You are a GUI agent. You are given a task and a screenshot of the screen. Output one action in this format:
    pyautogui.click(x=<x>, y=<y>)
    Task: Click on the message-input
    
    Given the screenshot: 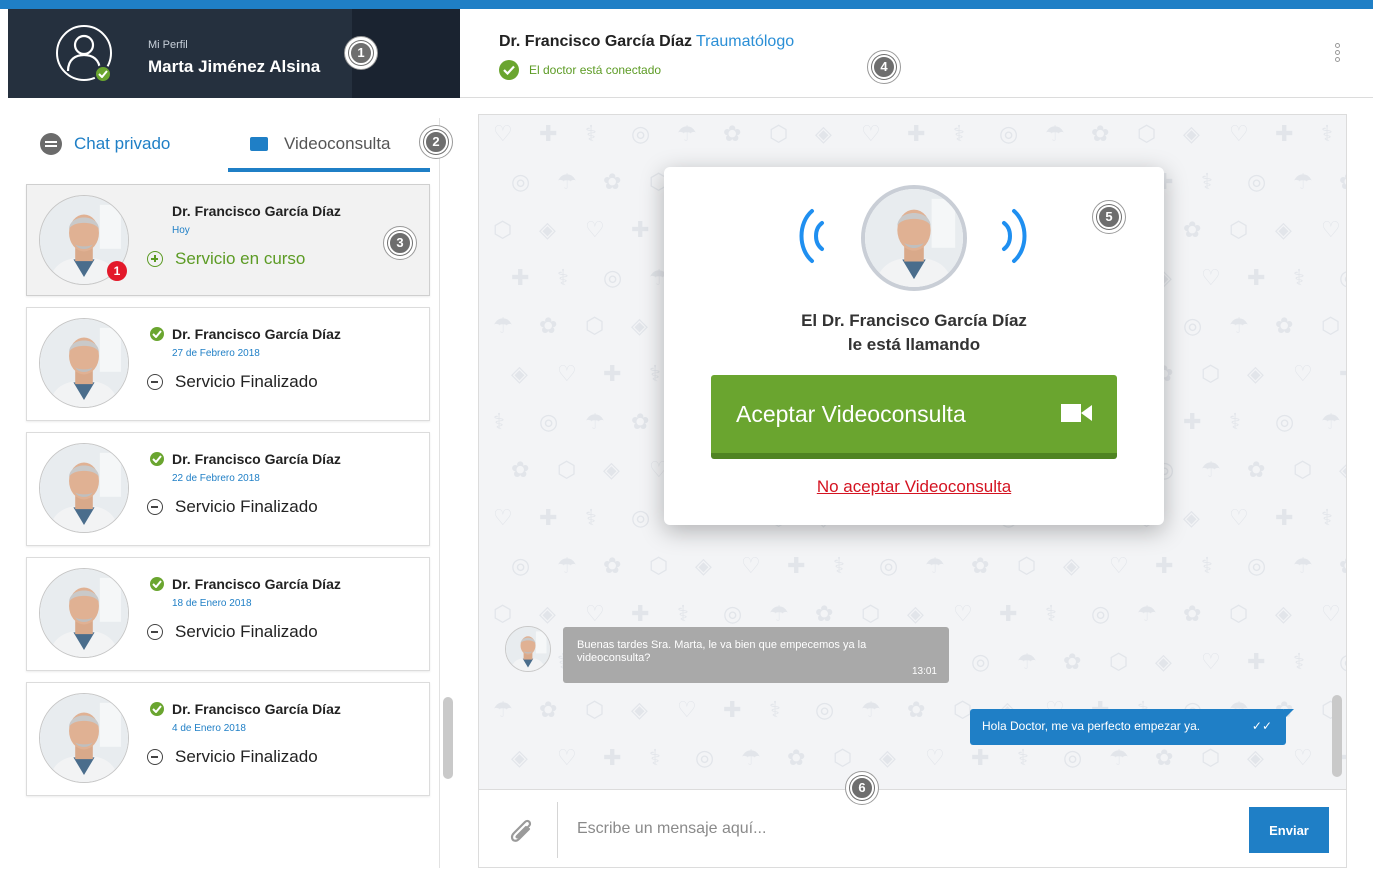 What is the action you would take?
    pyautogui.click(x=897, y=829)
    